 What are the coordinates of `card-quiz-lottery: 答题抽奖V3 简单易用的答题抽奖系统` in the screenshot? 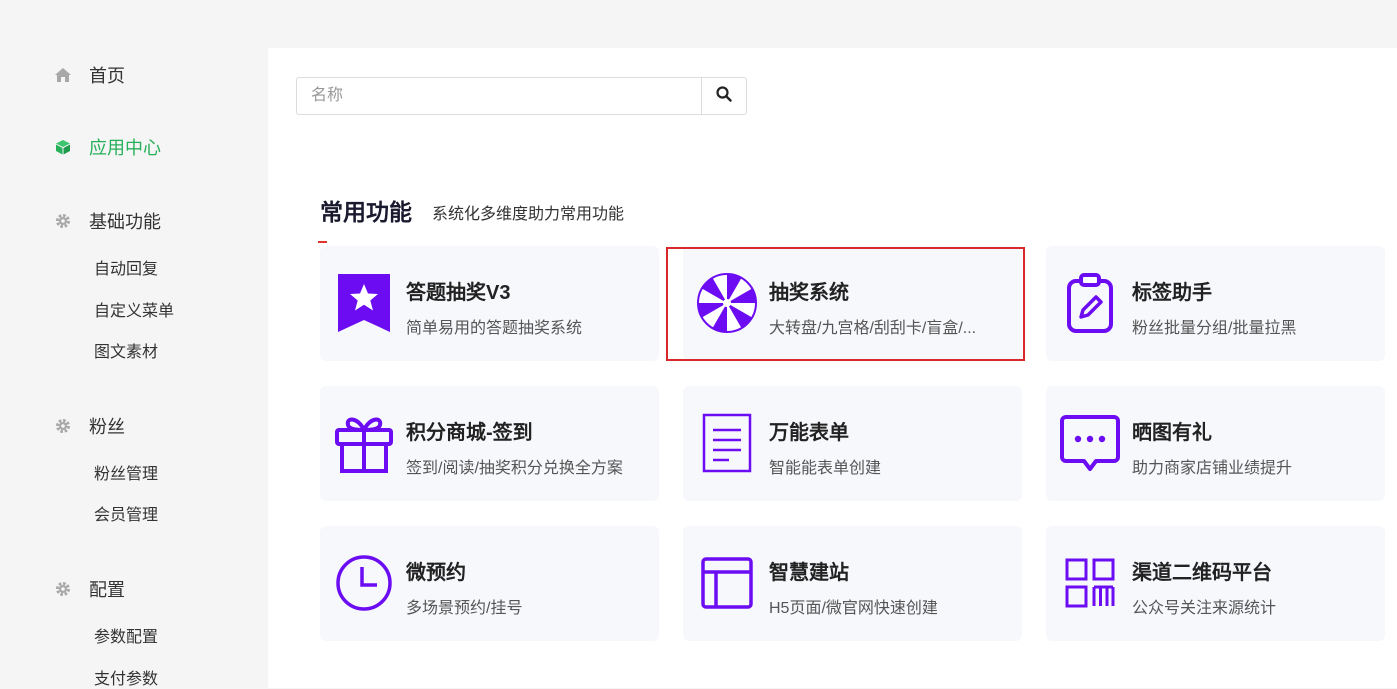 It's located at (489, 303).